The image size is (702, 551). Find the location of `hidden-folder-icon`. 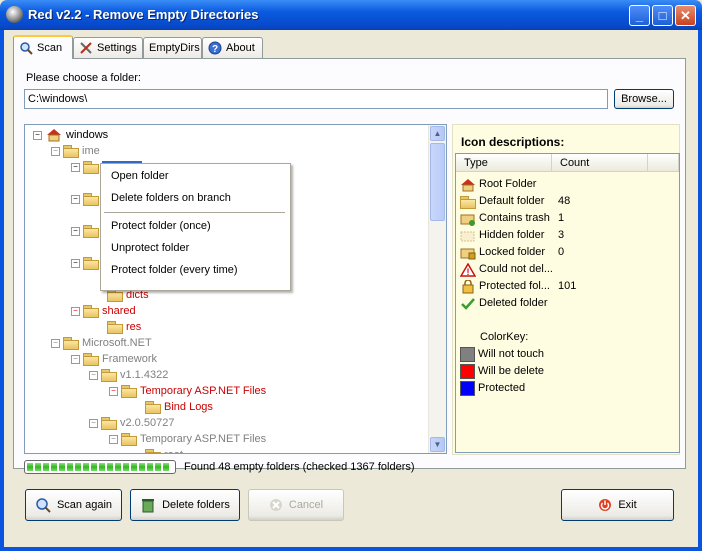

hidden-folder-icon is located at coordinates (467, 236).